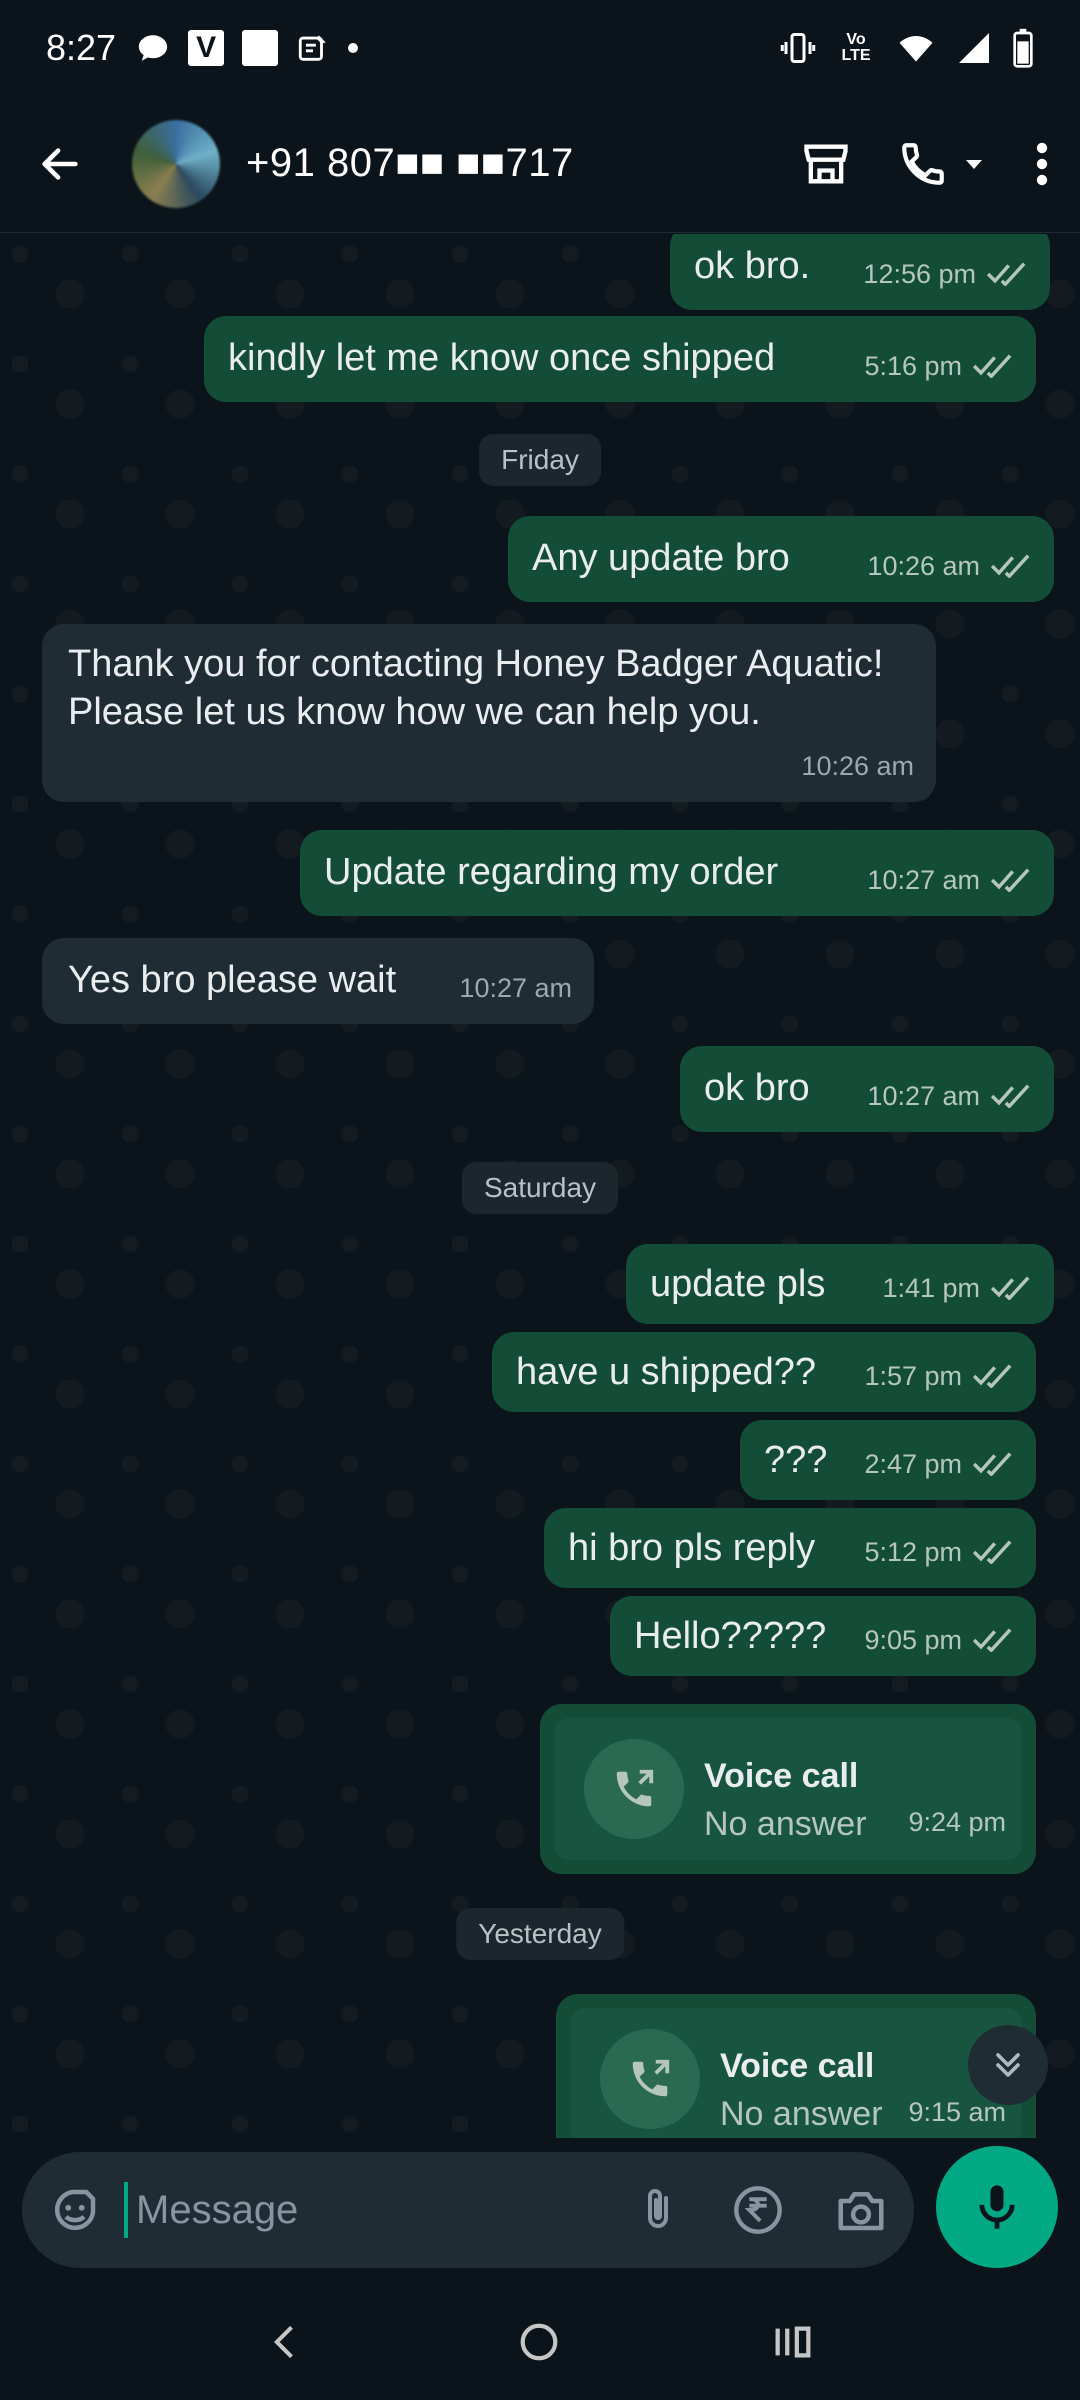  What do you see at coordinates (730, 1636) in the screenshot?
I see `message-text: Hello?????` at bounding box center [730, 1636].